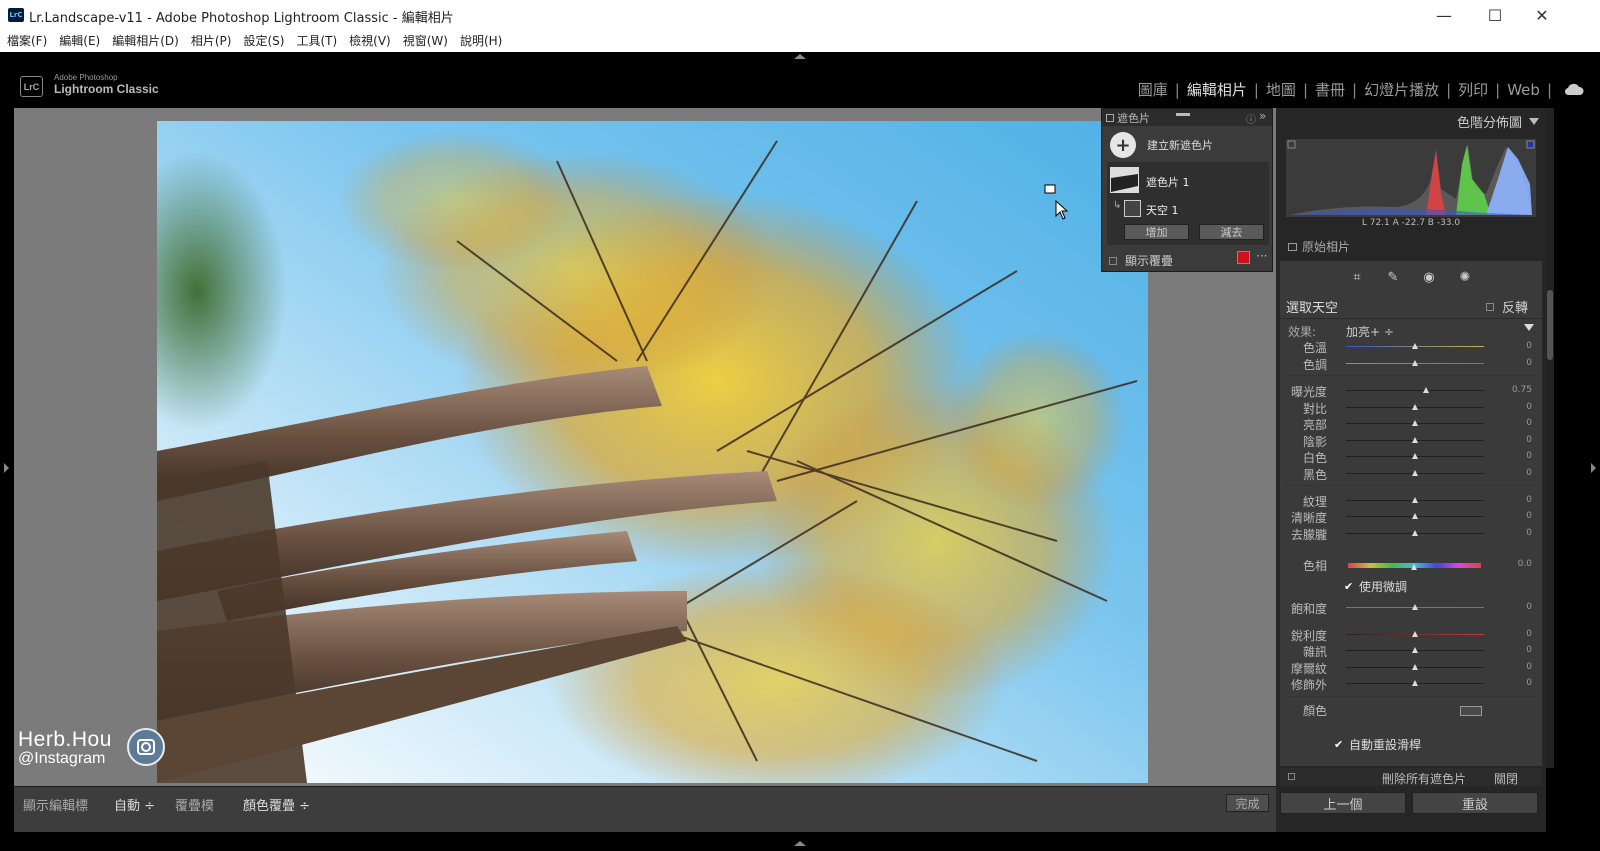 Image resolution: width=1600 pixels, height=851 pixels. What do you see at coordinates (1319, 246) in the screenshot?
I see `original-photo-toggle: 原始相片` at bounding box center [1319, 246].